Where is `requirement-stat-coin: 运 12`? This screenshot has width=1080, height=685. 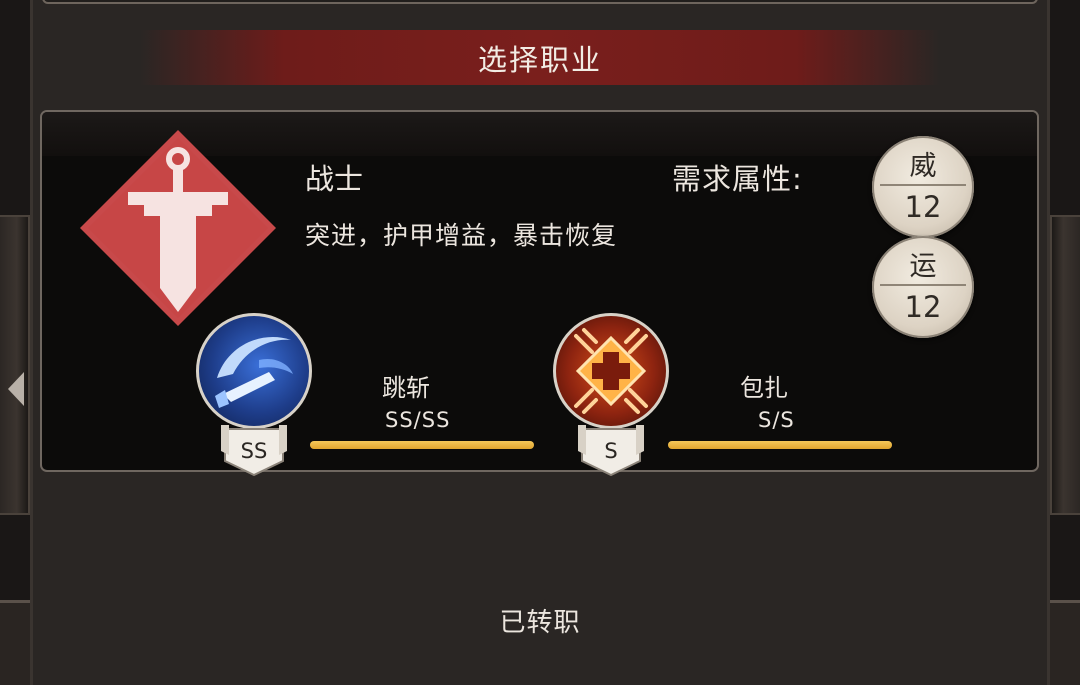 requirement-stat-coin: 运 12 is located at coordinates (923, 287).